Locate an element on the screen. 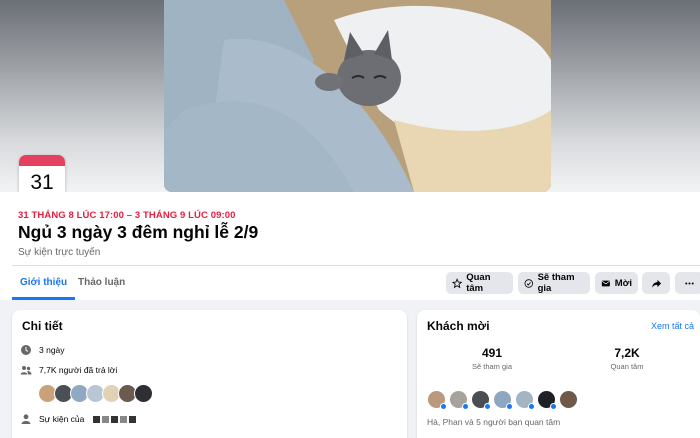 This screenshot has width=700, height=438. host-prefix: Sự kiện của is located at coordinates (62, 419).